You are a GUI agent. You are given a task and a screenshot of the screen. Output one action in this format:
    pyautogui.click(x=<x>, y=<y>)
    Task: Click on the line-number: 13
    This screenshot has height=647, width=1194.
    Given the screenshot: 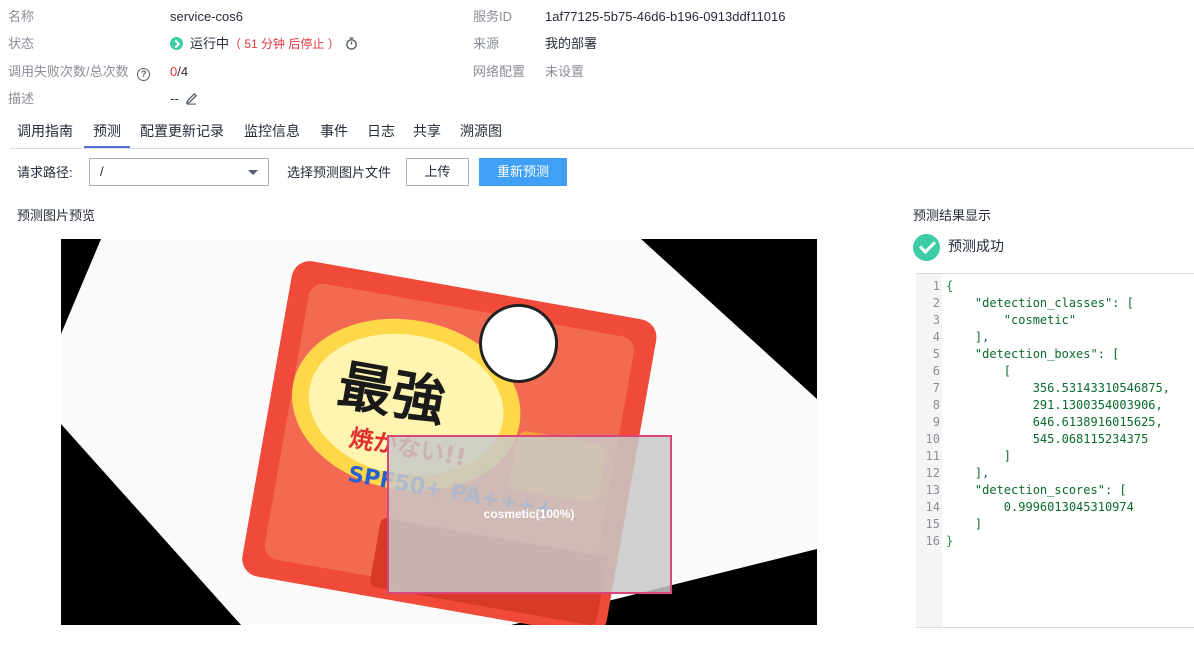 What is the action you would take?
    pyautogui.click(x=932, y=490)
    